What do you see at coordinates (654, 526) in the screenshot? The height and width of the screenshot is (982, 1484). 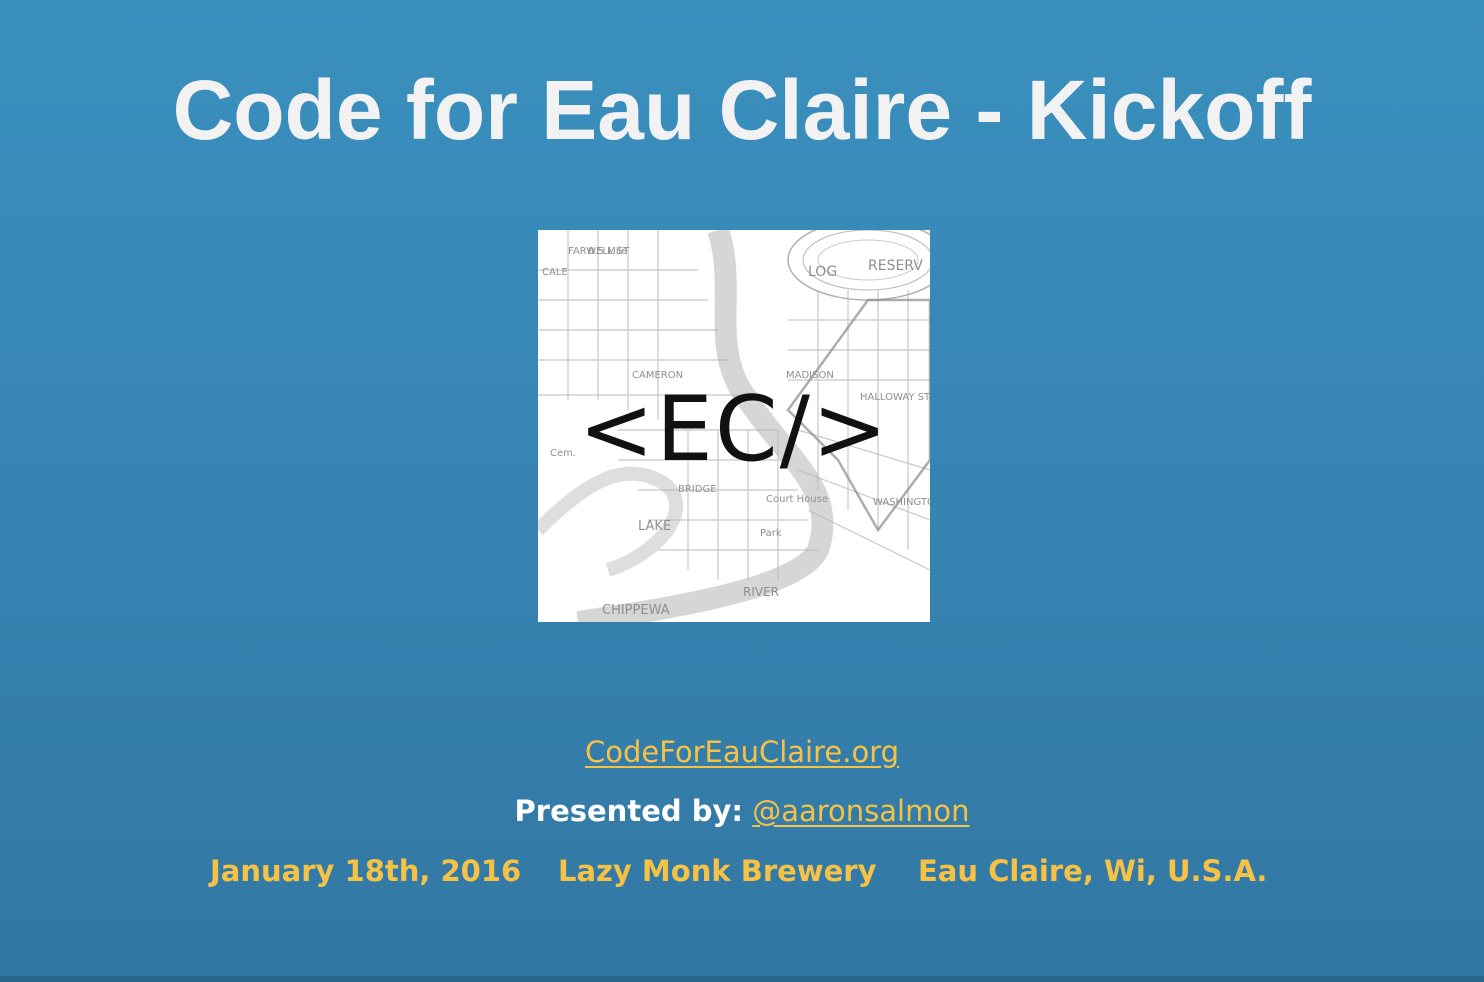 I see `map-label: LAKE` at bounding box center [654, 526].